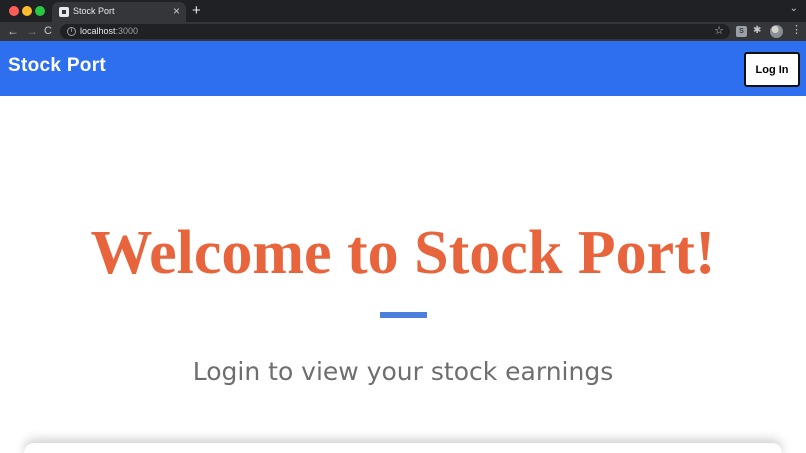  I want to click on content-card-edge, so click(403, 448).